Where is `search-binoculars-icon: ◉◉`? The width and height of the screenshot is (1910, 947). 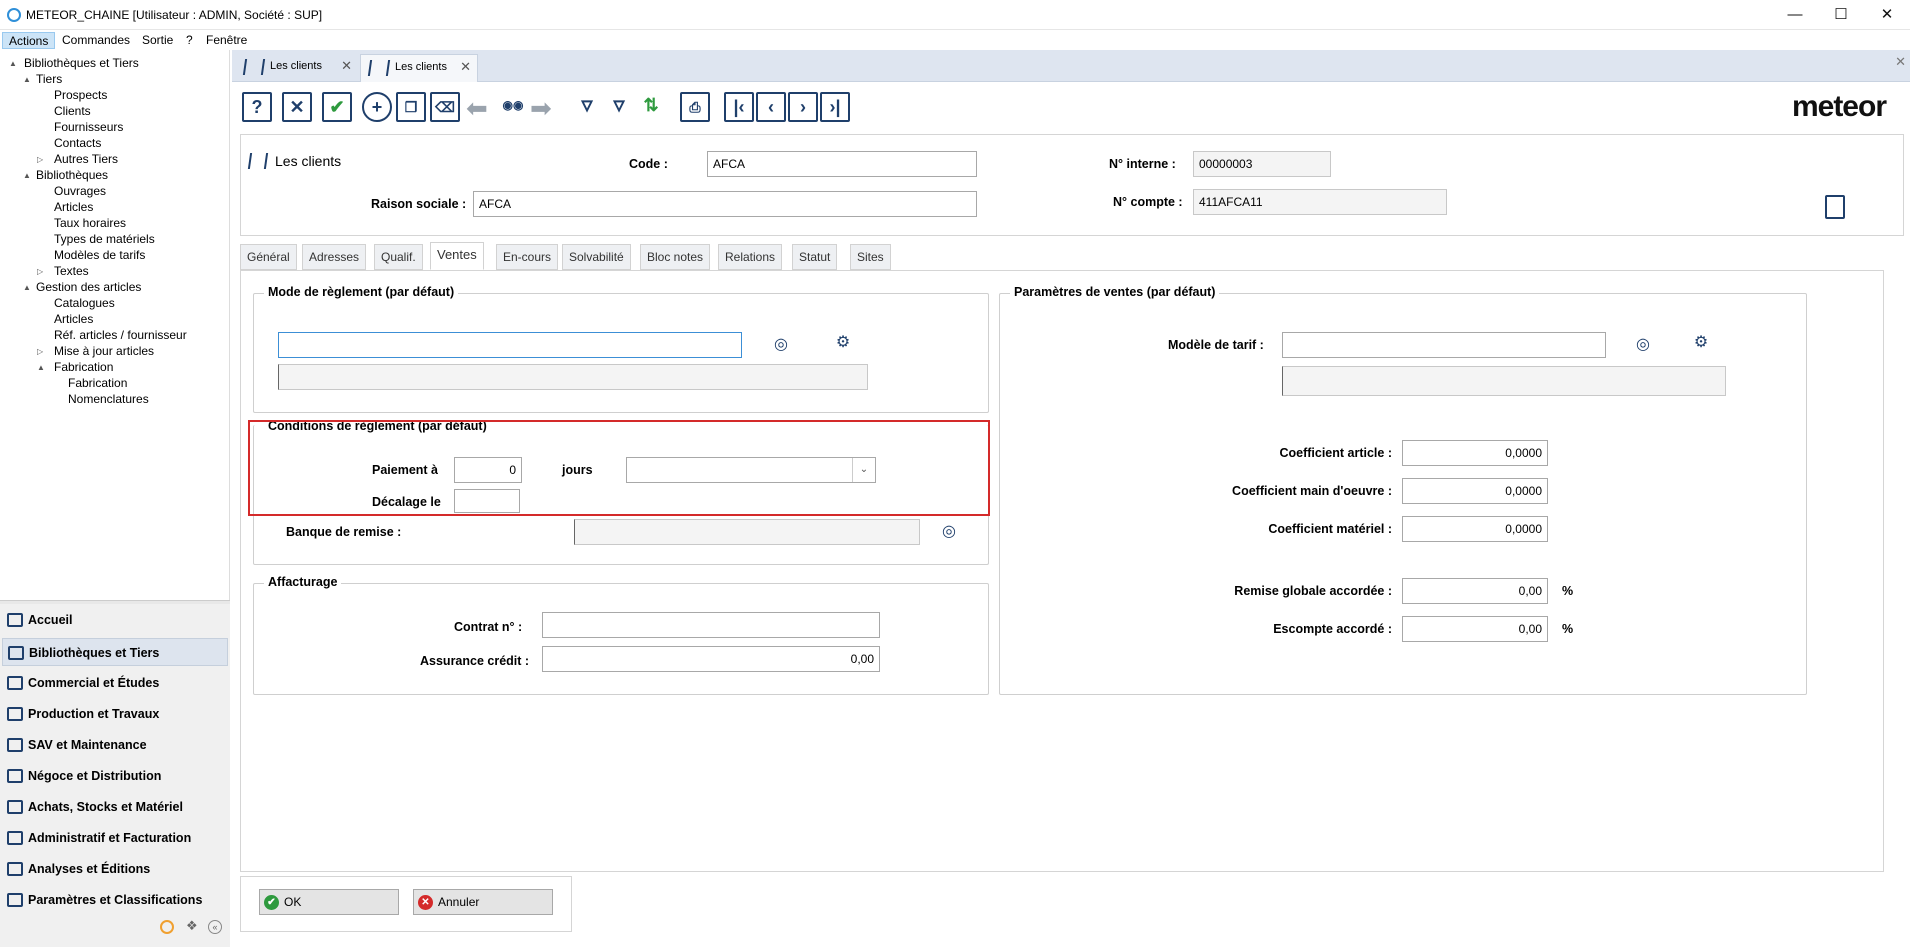
search-binoculars-icon: ◉◉ is located at coordinates (513, 107).